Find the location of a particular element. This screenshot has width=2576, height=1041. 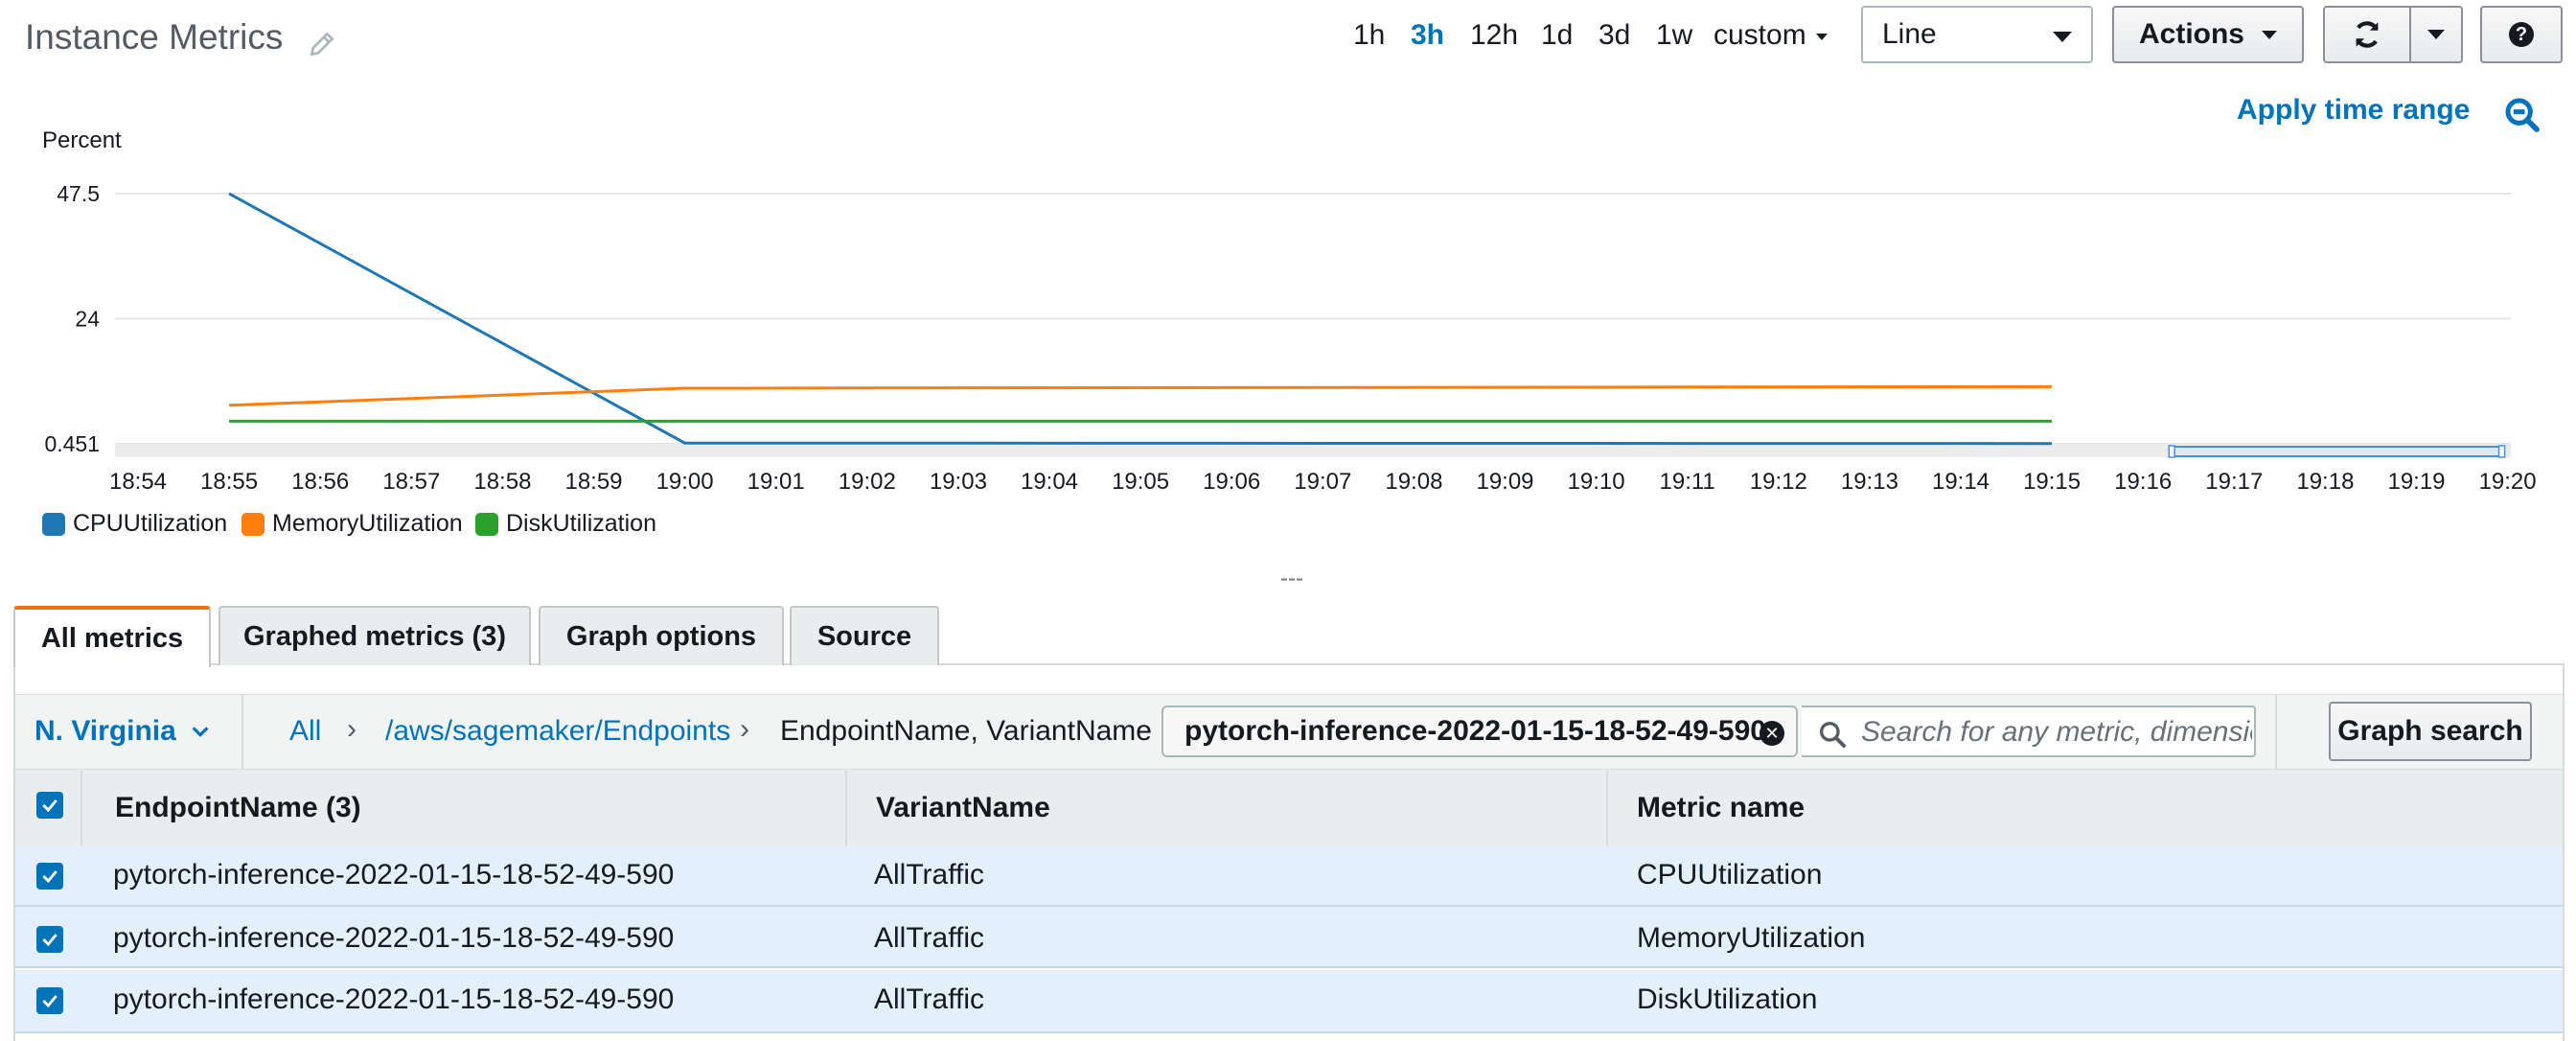

cell-metric: DiskUtilization is located at coordinates (1727, 999).